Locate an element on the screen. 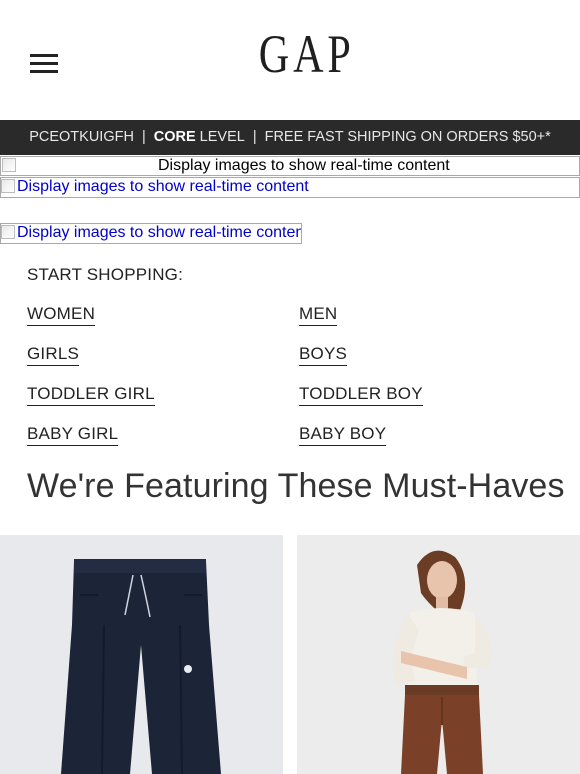  hamburger-menu-icon is located at coordinates (44, 64).